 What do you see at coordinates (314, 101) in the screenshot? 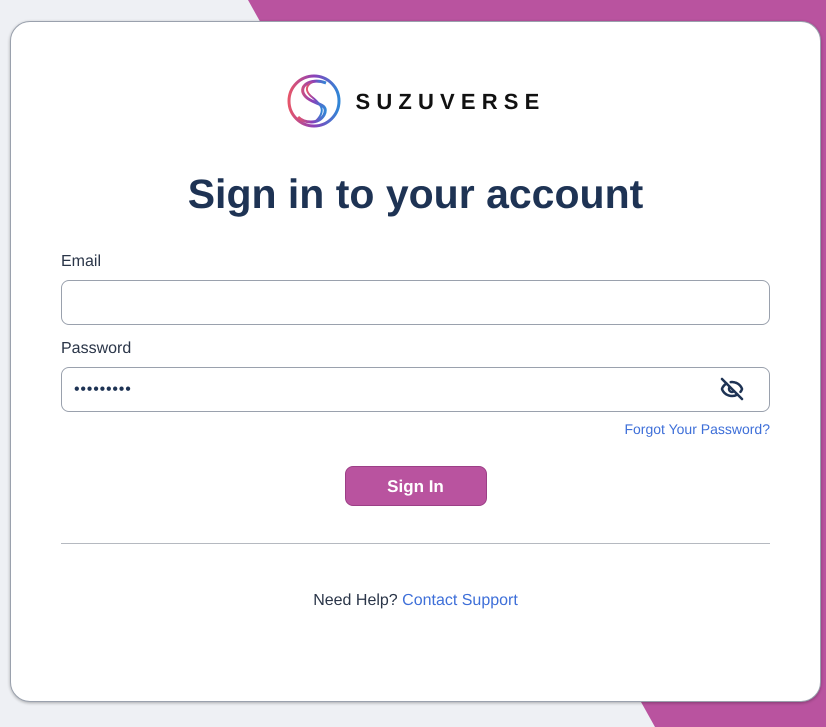
I see `logo-icon` at bounding box center [314, 101].